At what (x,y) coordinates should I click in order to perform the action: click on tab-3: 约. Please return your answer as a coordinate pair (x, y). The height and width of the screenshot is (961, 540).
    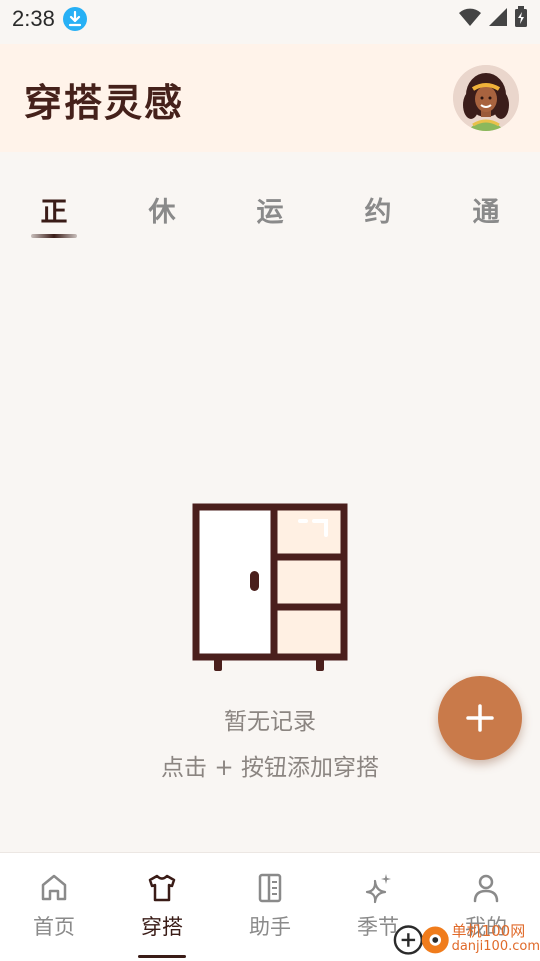
    Looking at the image, I should click on (378, 209).